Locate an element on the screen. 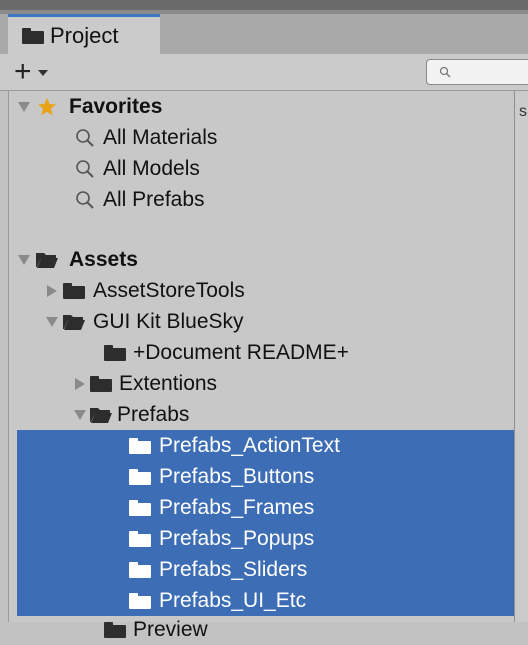  clipped-text: s is located at coordinates (523, 111).